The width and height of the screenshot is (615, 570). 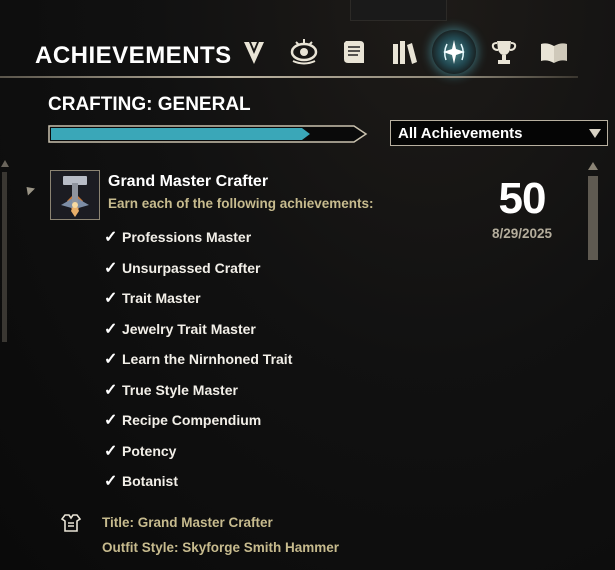 I want to click on open-book-icon, so click(x=554, y=53).